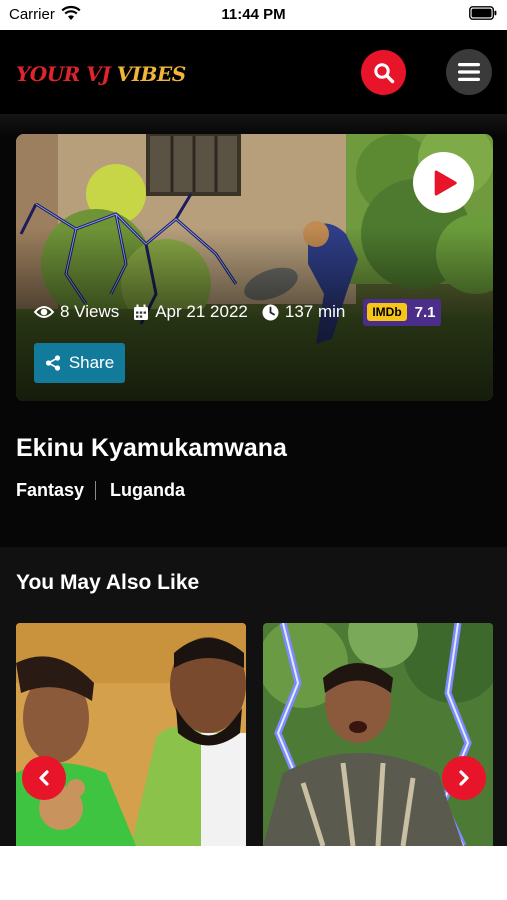  I want to click on status-bar: Carrier 11:44 PM, so click(253, 15).